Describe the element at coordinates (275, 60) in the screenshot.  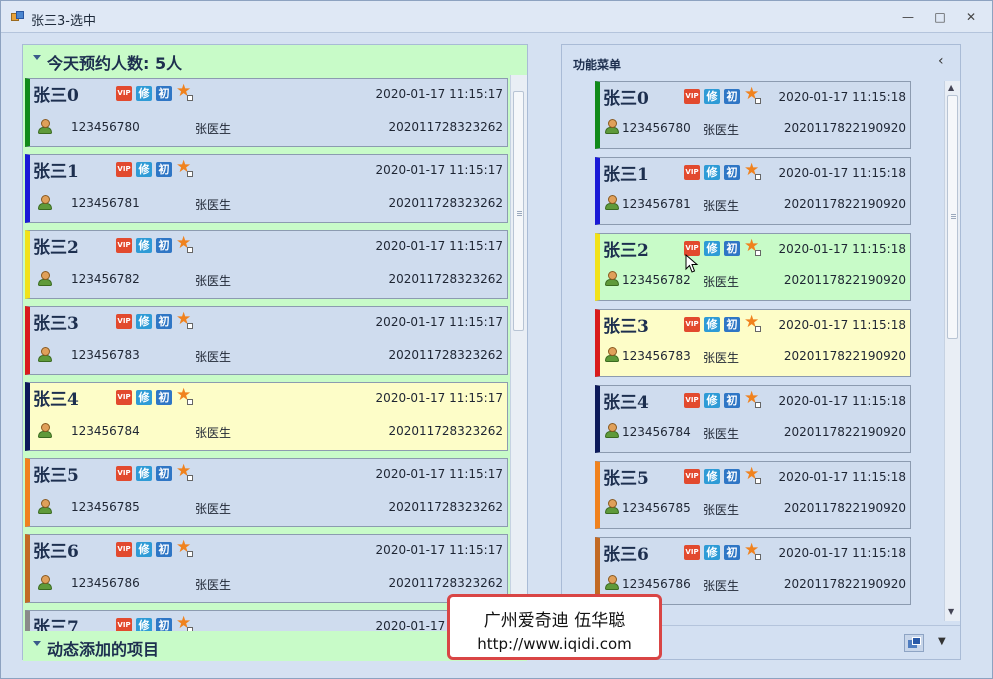
I see `today-group-header: 今天预约人数: 5人` at that location.